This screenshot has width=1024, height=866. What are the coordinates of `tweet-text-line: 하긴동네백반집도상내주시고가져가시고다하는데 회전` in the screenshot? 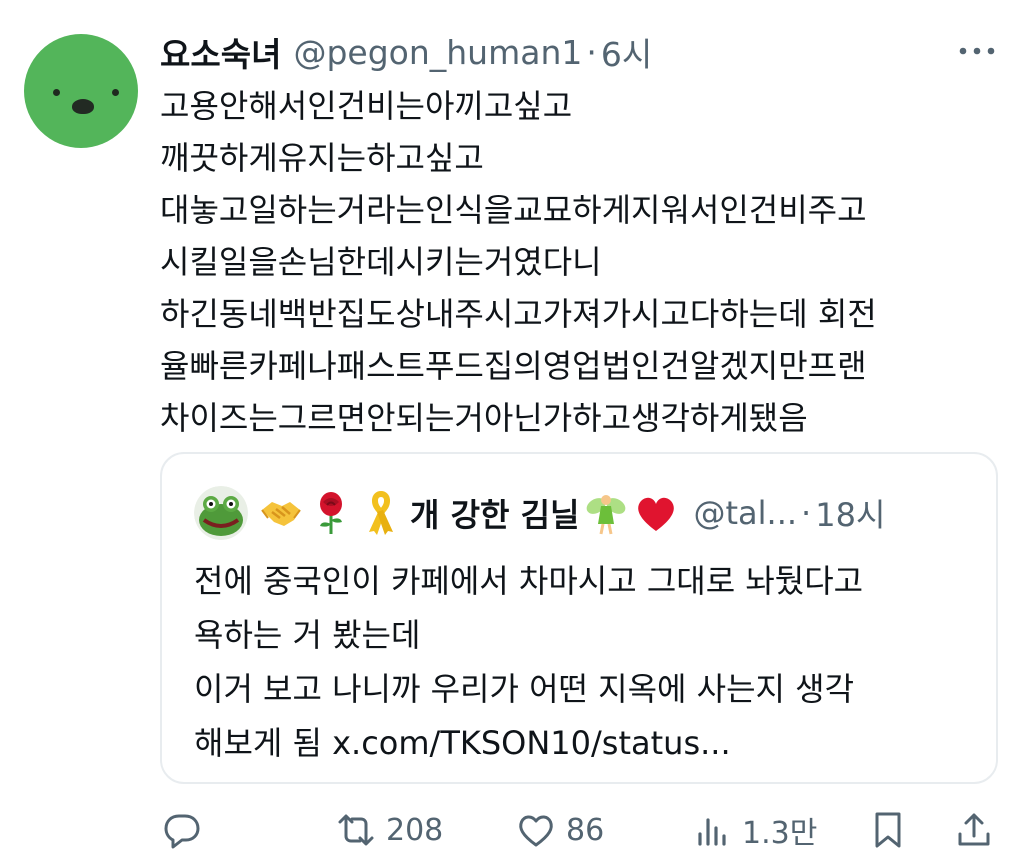 It's located at (518, 314).